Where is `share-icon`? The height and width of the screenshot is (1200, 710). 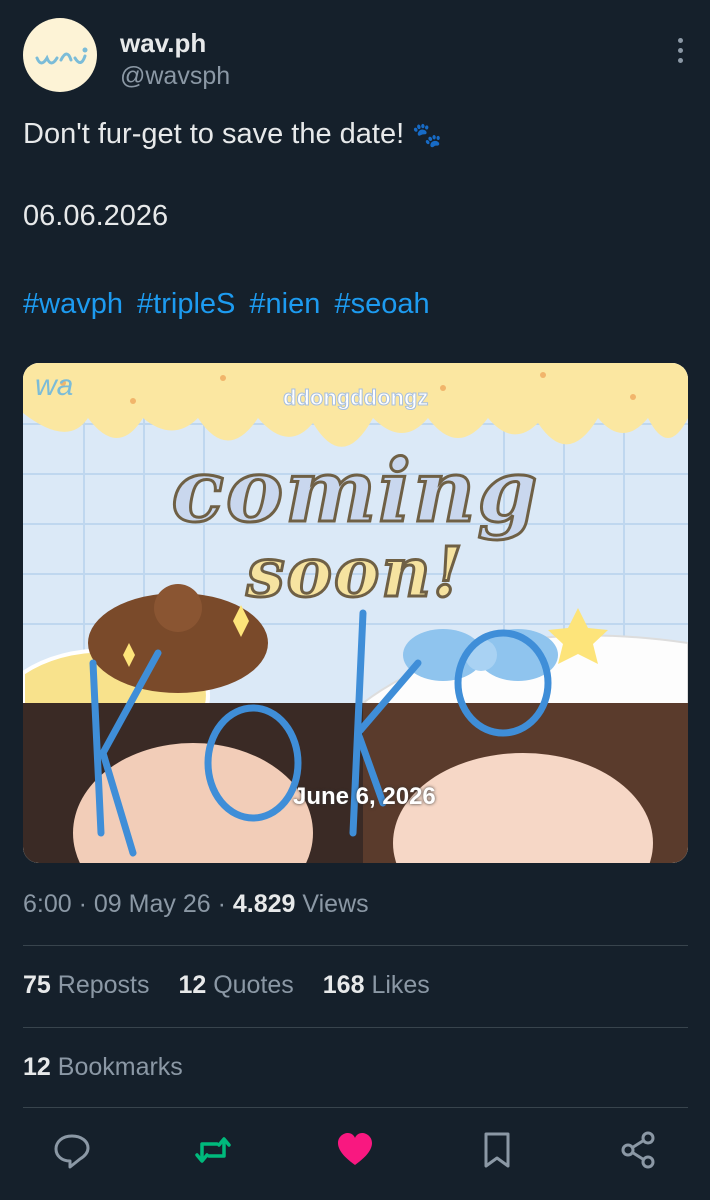 share-icon is located at coordinates (638, 1150).